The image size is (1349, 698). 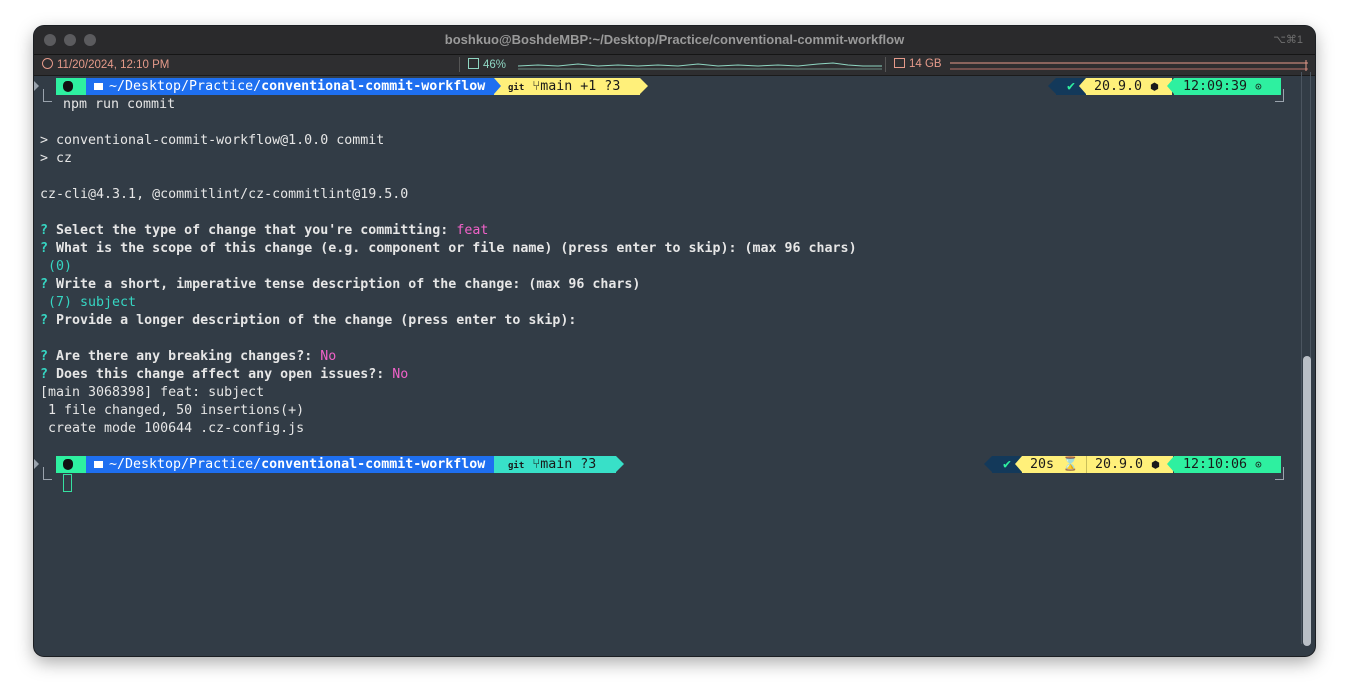 What do you see at coordinates (47, 63) in the screenshot?
I see `clock-icon` at bounding box center [47, 63].